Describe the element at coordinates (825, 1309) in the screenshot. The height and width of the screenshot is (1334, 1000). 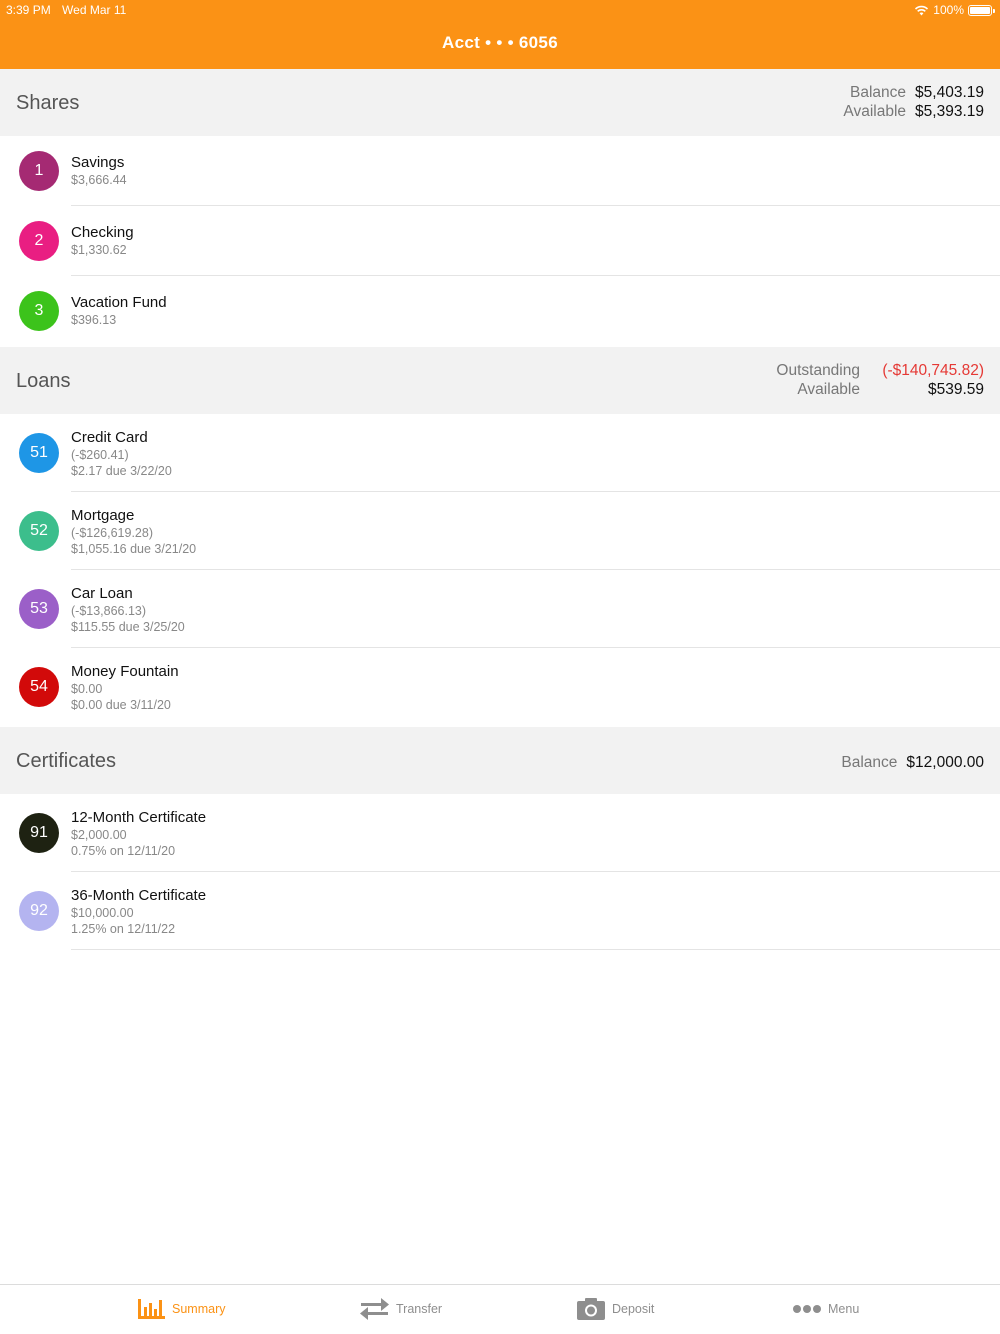
I see `tab-menu: Menu` at that location.